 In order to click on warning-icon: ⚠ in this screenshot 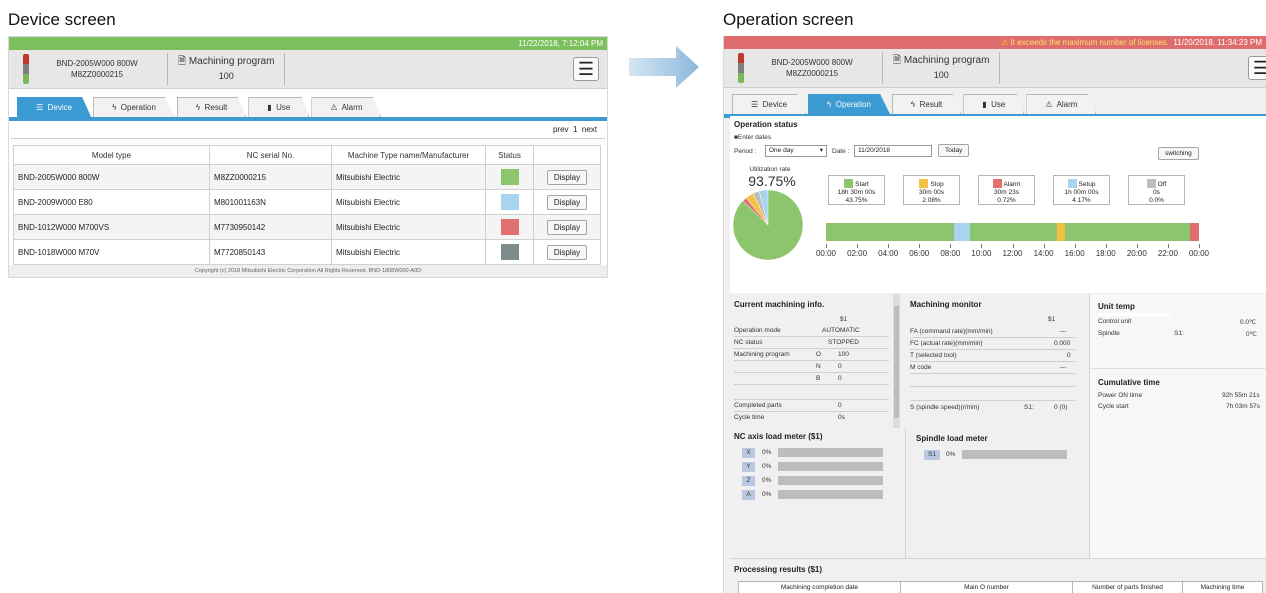, I will do `click(1049, 104)`.